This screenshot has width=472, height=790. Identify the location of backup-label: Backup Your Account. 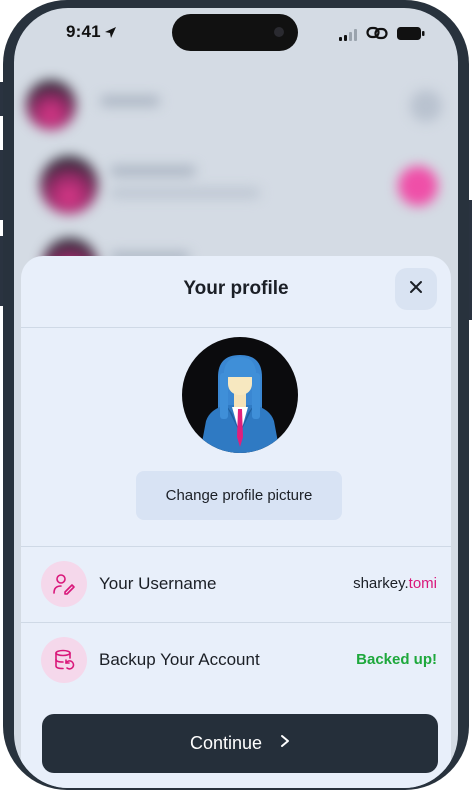
(179, 659).